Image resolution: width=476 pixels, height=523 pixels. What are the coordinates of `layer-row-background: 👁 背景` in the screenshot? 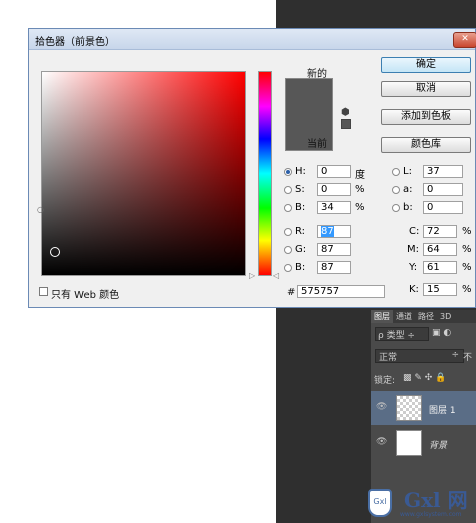 It's located at (423, 443).